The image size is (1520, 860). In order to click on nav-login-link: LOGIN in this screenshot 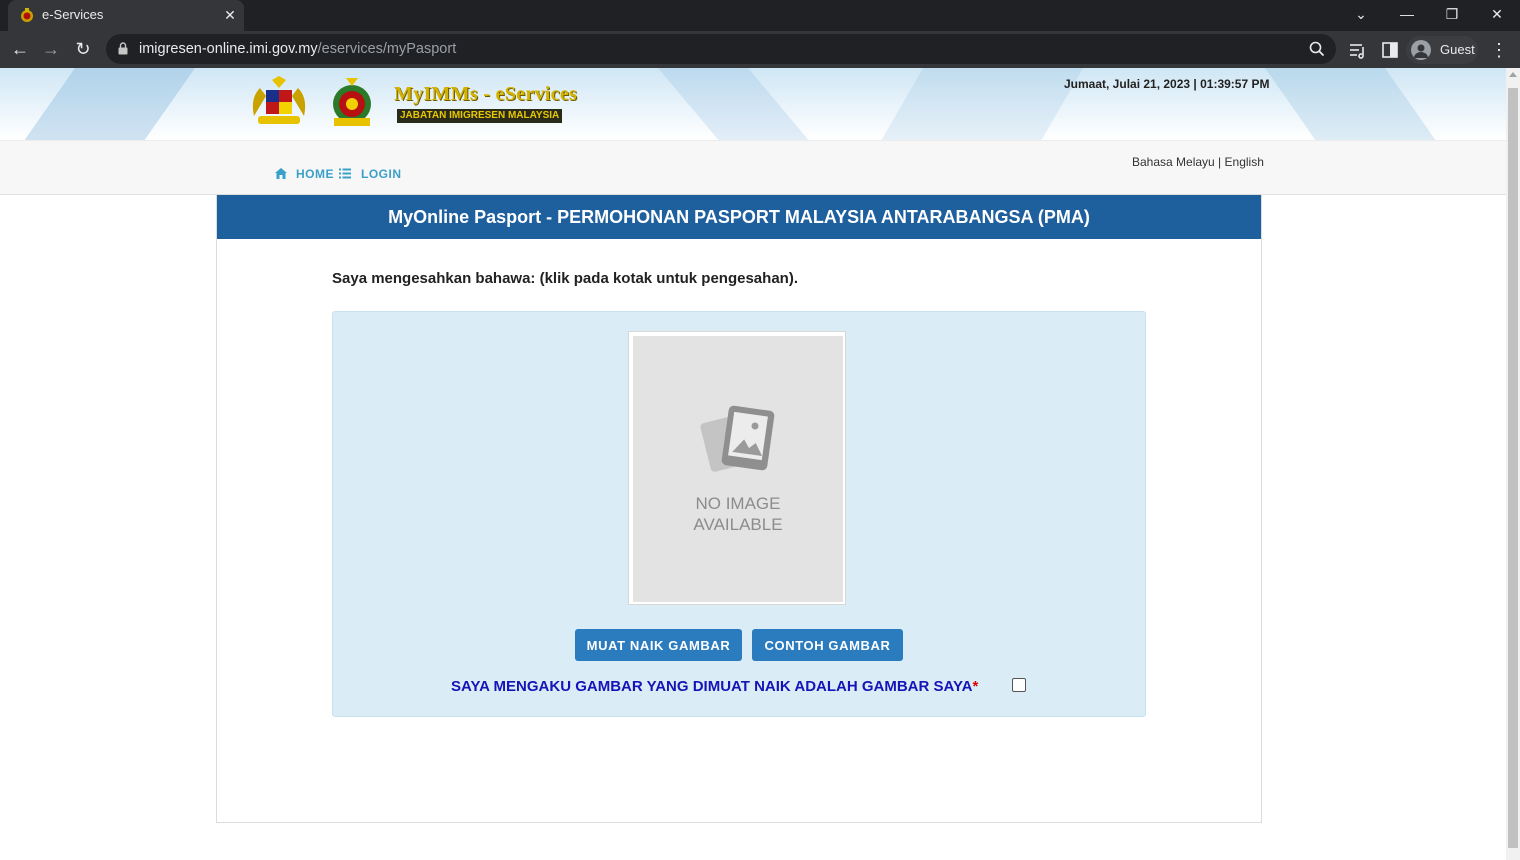, I will do `click(381, 174)`.